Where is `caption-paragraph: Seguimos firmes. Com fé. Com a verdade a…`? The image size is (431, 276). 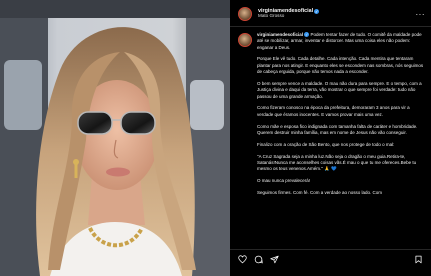
caption-paragraph: Seguimos firmes. Com fé. Com a verdade a… is located at coordinates (320, 193).